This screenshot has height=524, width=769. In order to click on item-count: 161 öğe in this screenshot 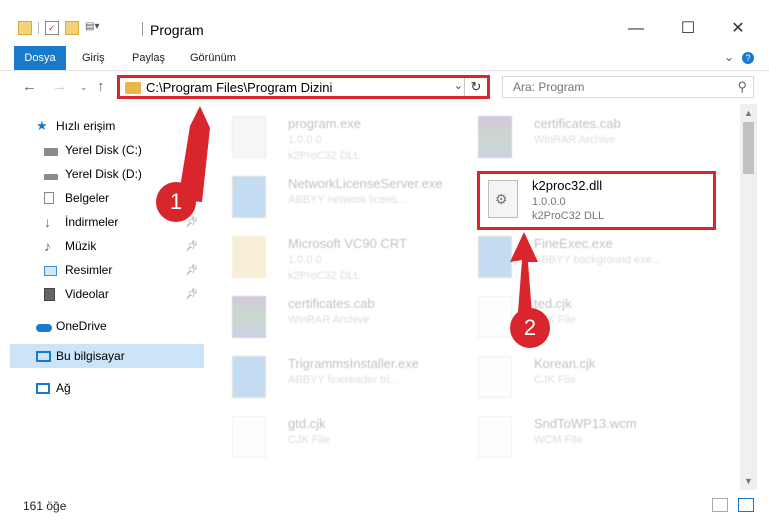, I will do `click(45, 506)`.